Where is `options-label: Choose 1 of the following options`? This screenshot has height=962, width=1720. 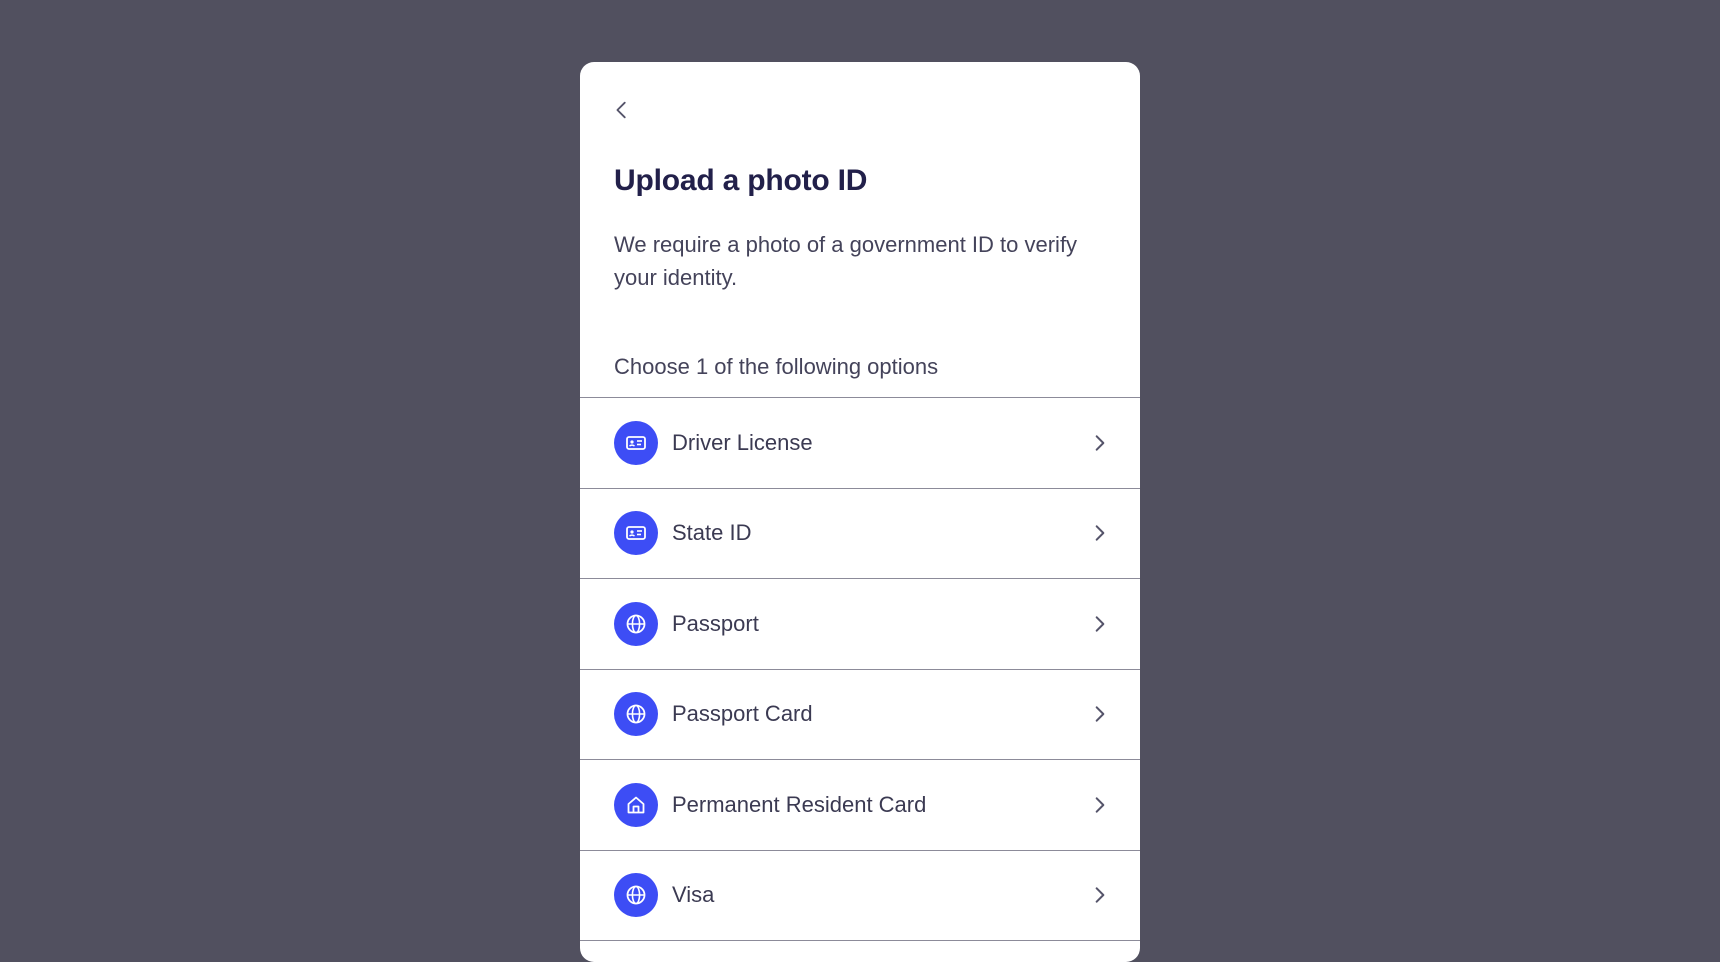
options-label: Choose 1 of the following options is located at coordinates (776, 366).